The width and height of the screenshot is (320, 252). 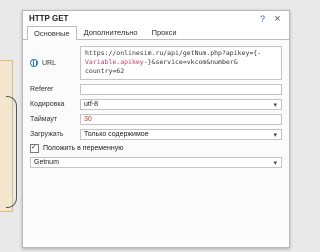 I want to click on tab-proxy: Прокси, so click(x=164, y=32).